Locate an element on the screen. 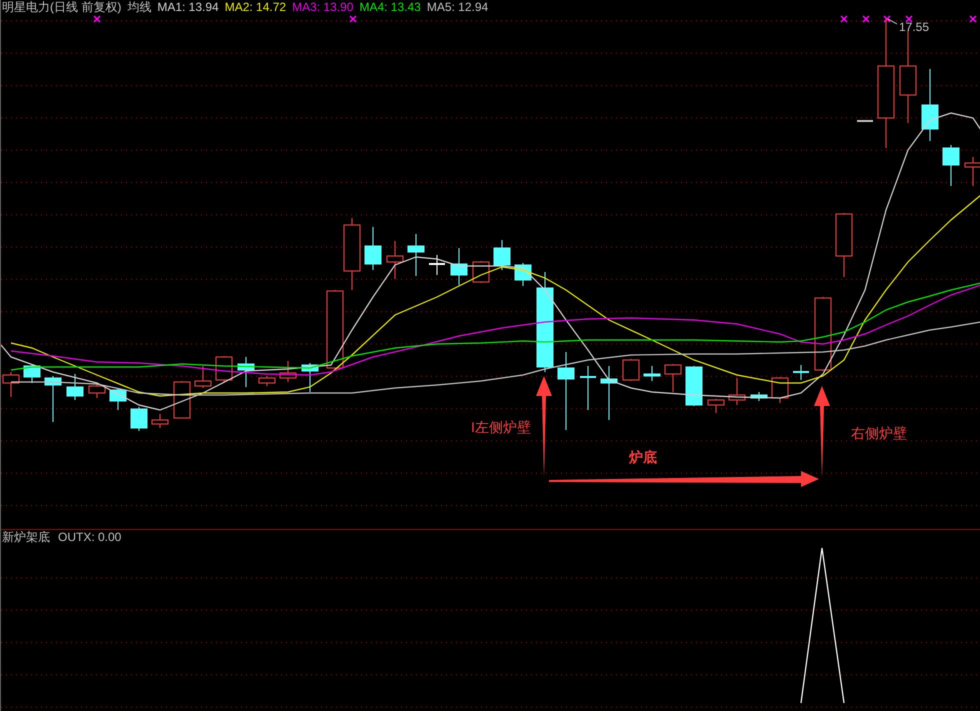 Image resolution: width=980 pixels, height=711 pixels. indicator-reading: OUTX: 0.00 is located at coordinates (90, 537).